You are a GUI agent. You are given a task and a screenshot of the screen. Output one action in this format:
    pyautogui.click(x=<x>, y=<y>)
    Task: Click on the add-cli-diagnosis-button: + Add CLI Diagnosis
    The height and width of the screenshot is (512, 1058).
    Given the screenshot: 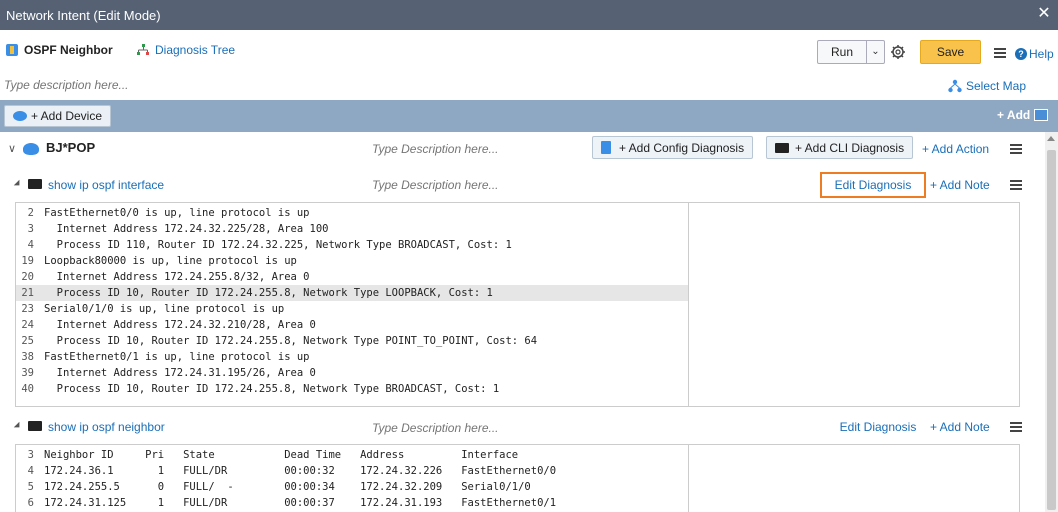 What is the action you would take?
    pyautogui.click(x=840, y=147)
    